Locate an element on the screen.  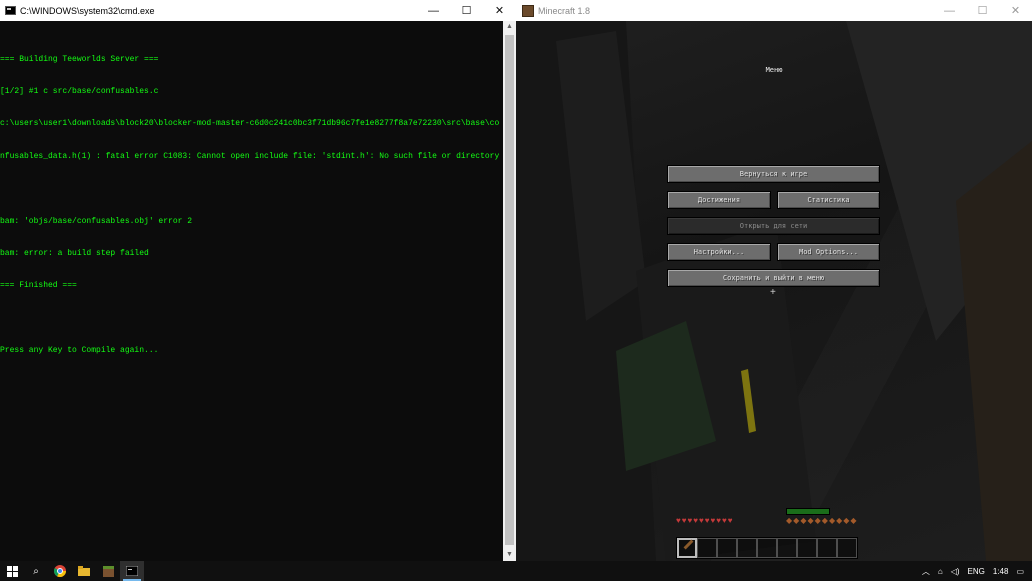
start-button is located at coordinates (12, 571).